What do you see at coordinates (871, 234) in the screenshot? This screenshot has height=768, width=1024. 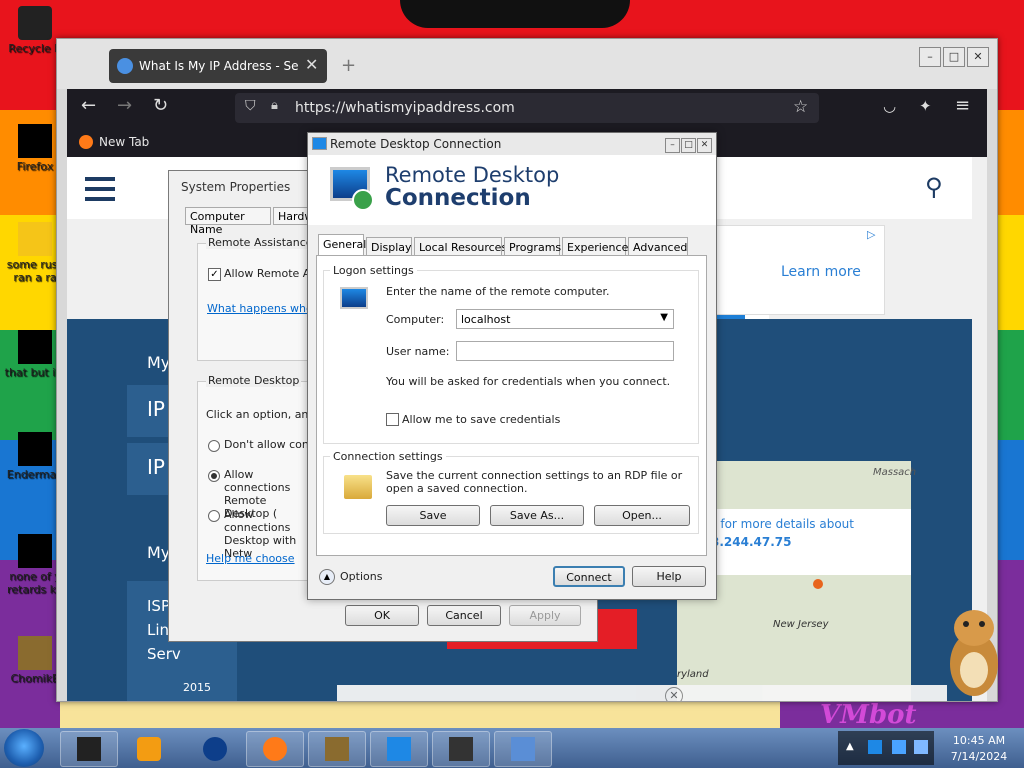 I see `ad-choices-icon: ▷` at bounding box center [871, 234].